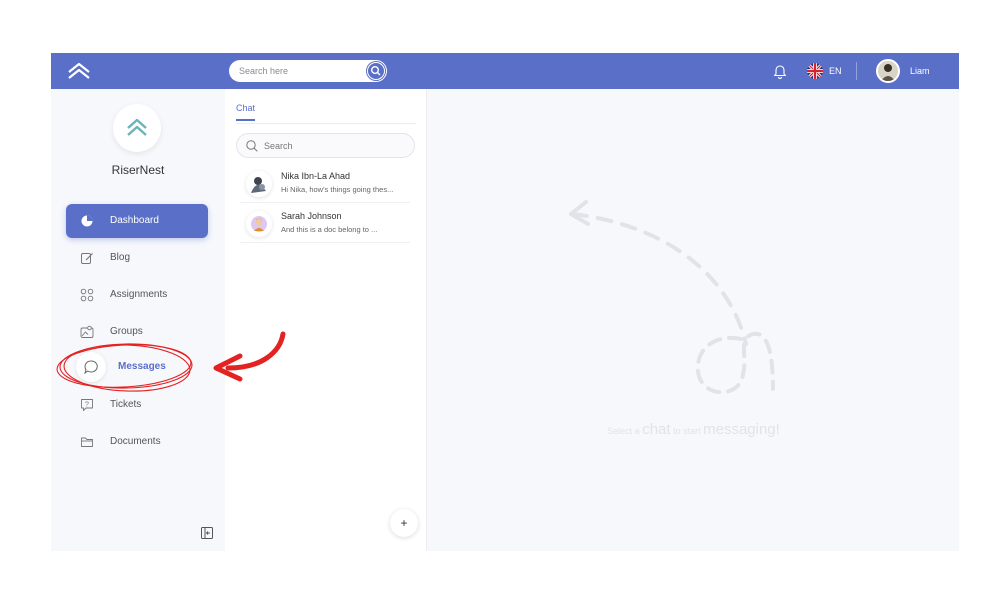 This screenshot has height=600, width=1000. I want to click on sidebar-item-groups: Groups, so click(137, 332).